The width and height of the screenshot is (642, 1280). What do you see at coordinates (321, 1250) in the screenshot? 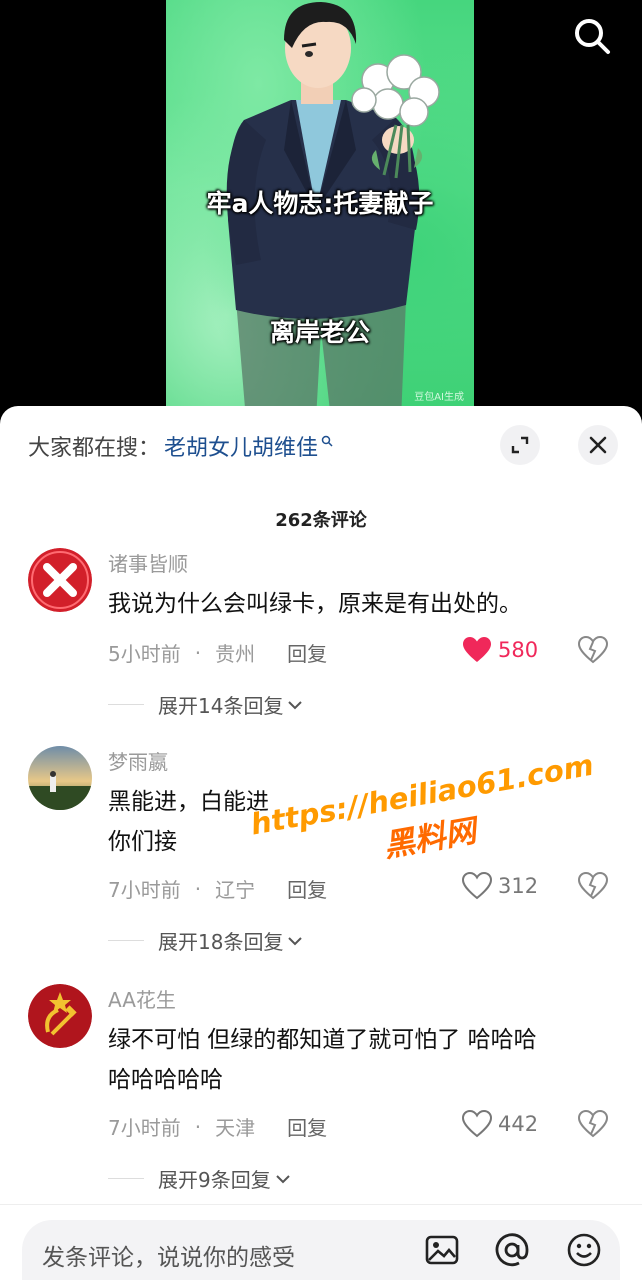
I see `comment-input: 发条评论，说说你的感受` at bounding box center [321, 1250].